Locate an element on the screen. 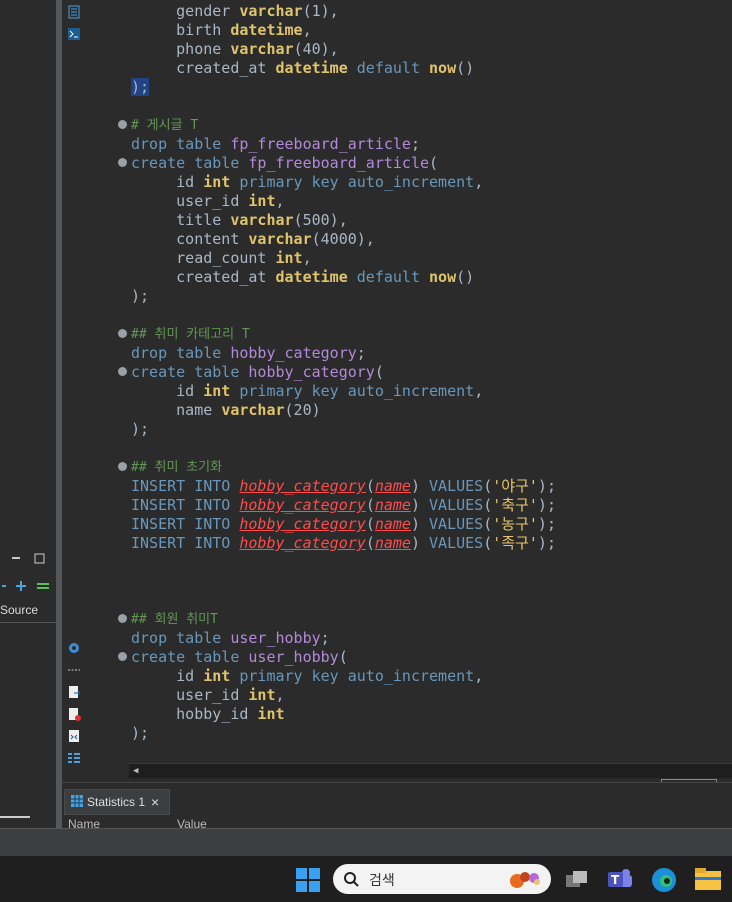 The image size is (732, 902). code-line: phone varchar(40), is located at coordinates (257, 49).